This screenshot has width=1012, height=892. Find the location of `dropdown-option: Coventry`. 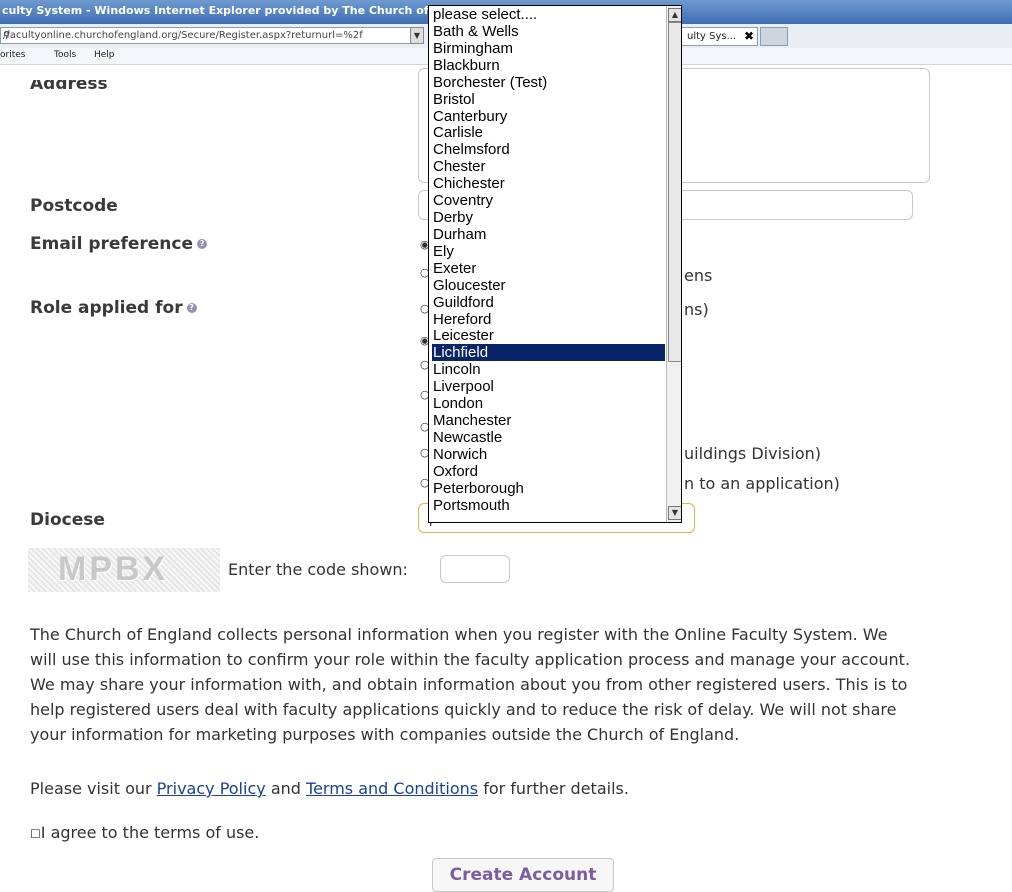

dropdown-option: Coventry is located at coordinates (548, 200).